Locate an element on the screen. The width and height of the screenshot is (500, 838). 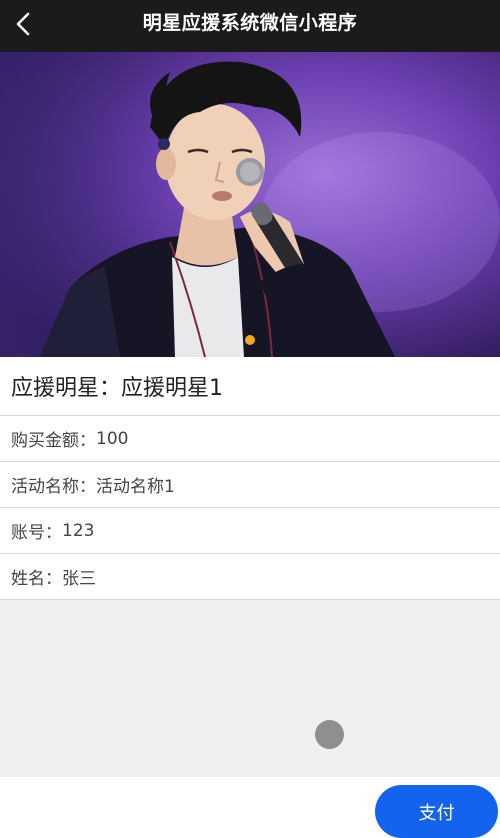
activity-label: 活动名称： is located at coordinates (53, 487).